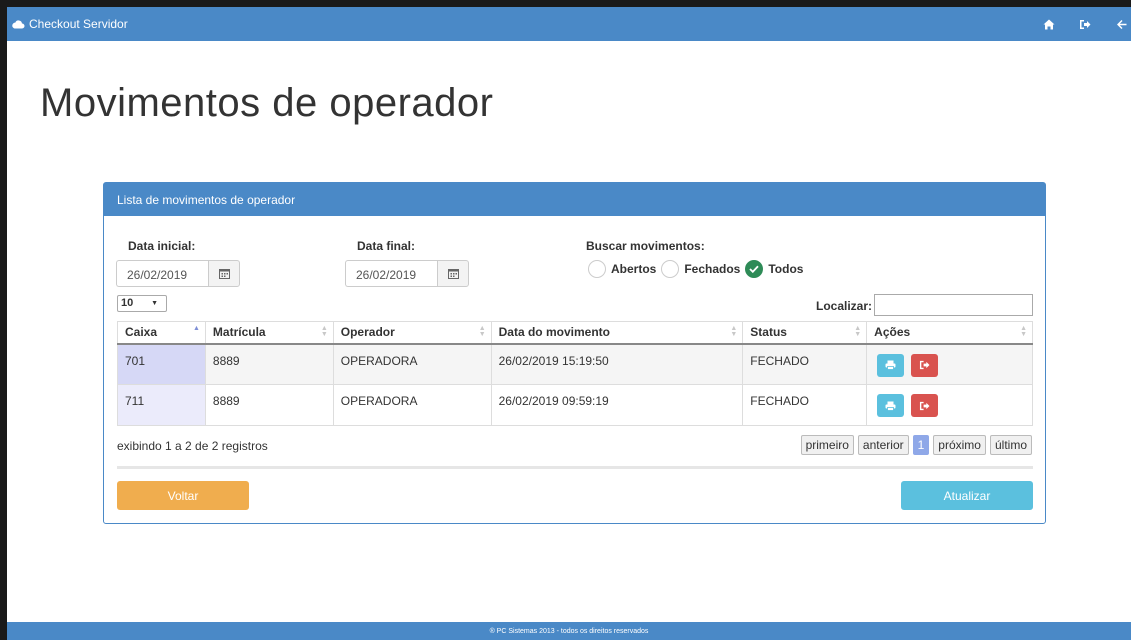 The width and height of the screenshot is (1131, 640). Describe the element at coordinates (883, 445) in the screenshot. I see `page-prev: anterior` at that location.